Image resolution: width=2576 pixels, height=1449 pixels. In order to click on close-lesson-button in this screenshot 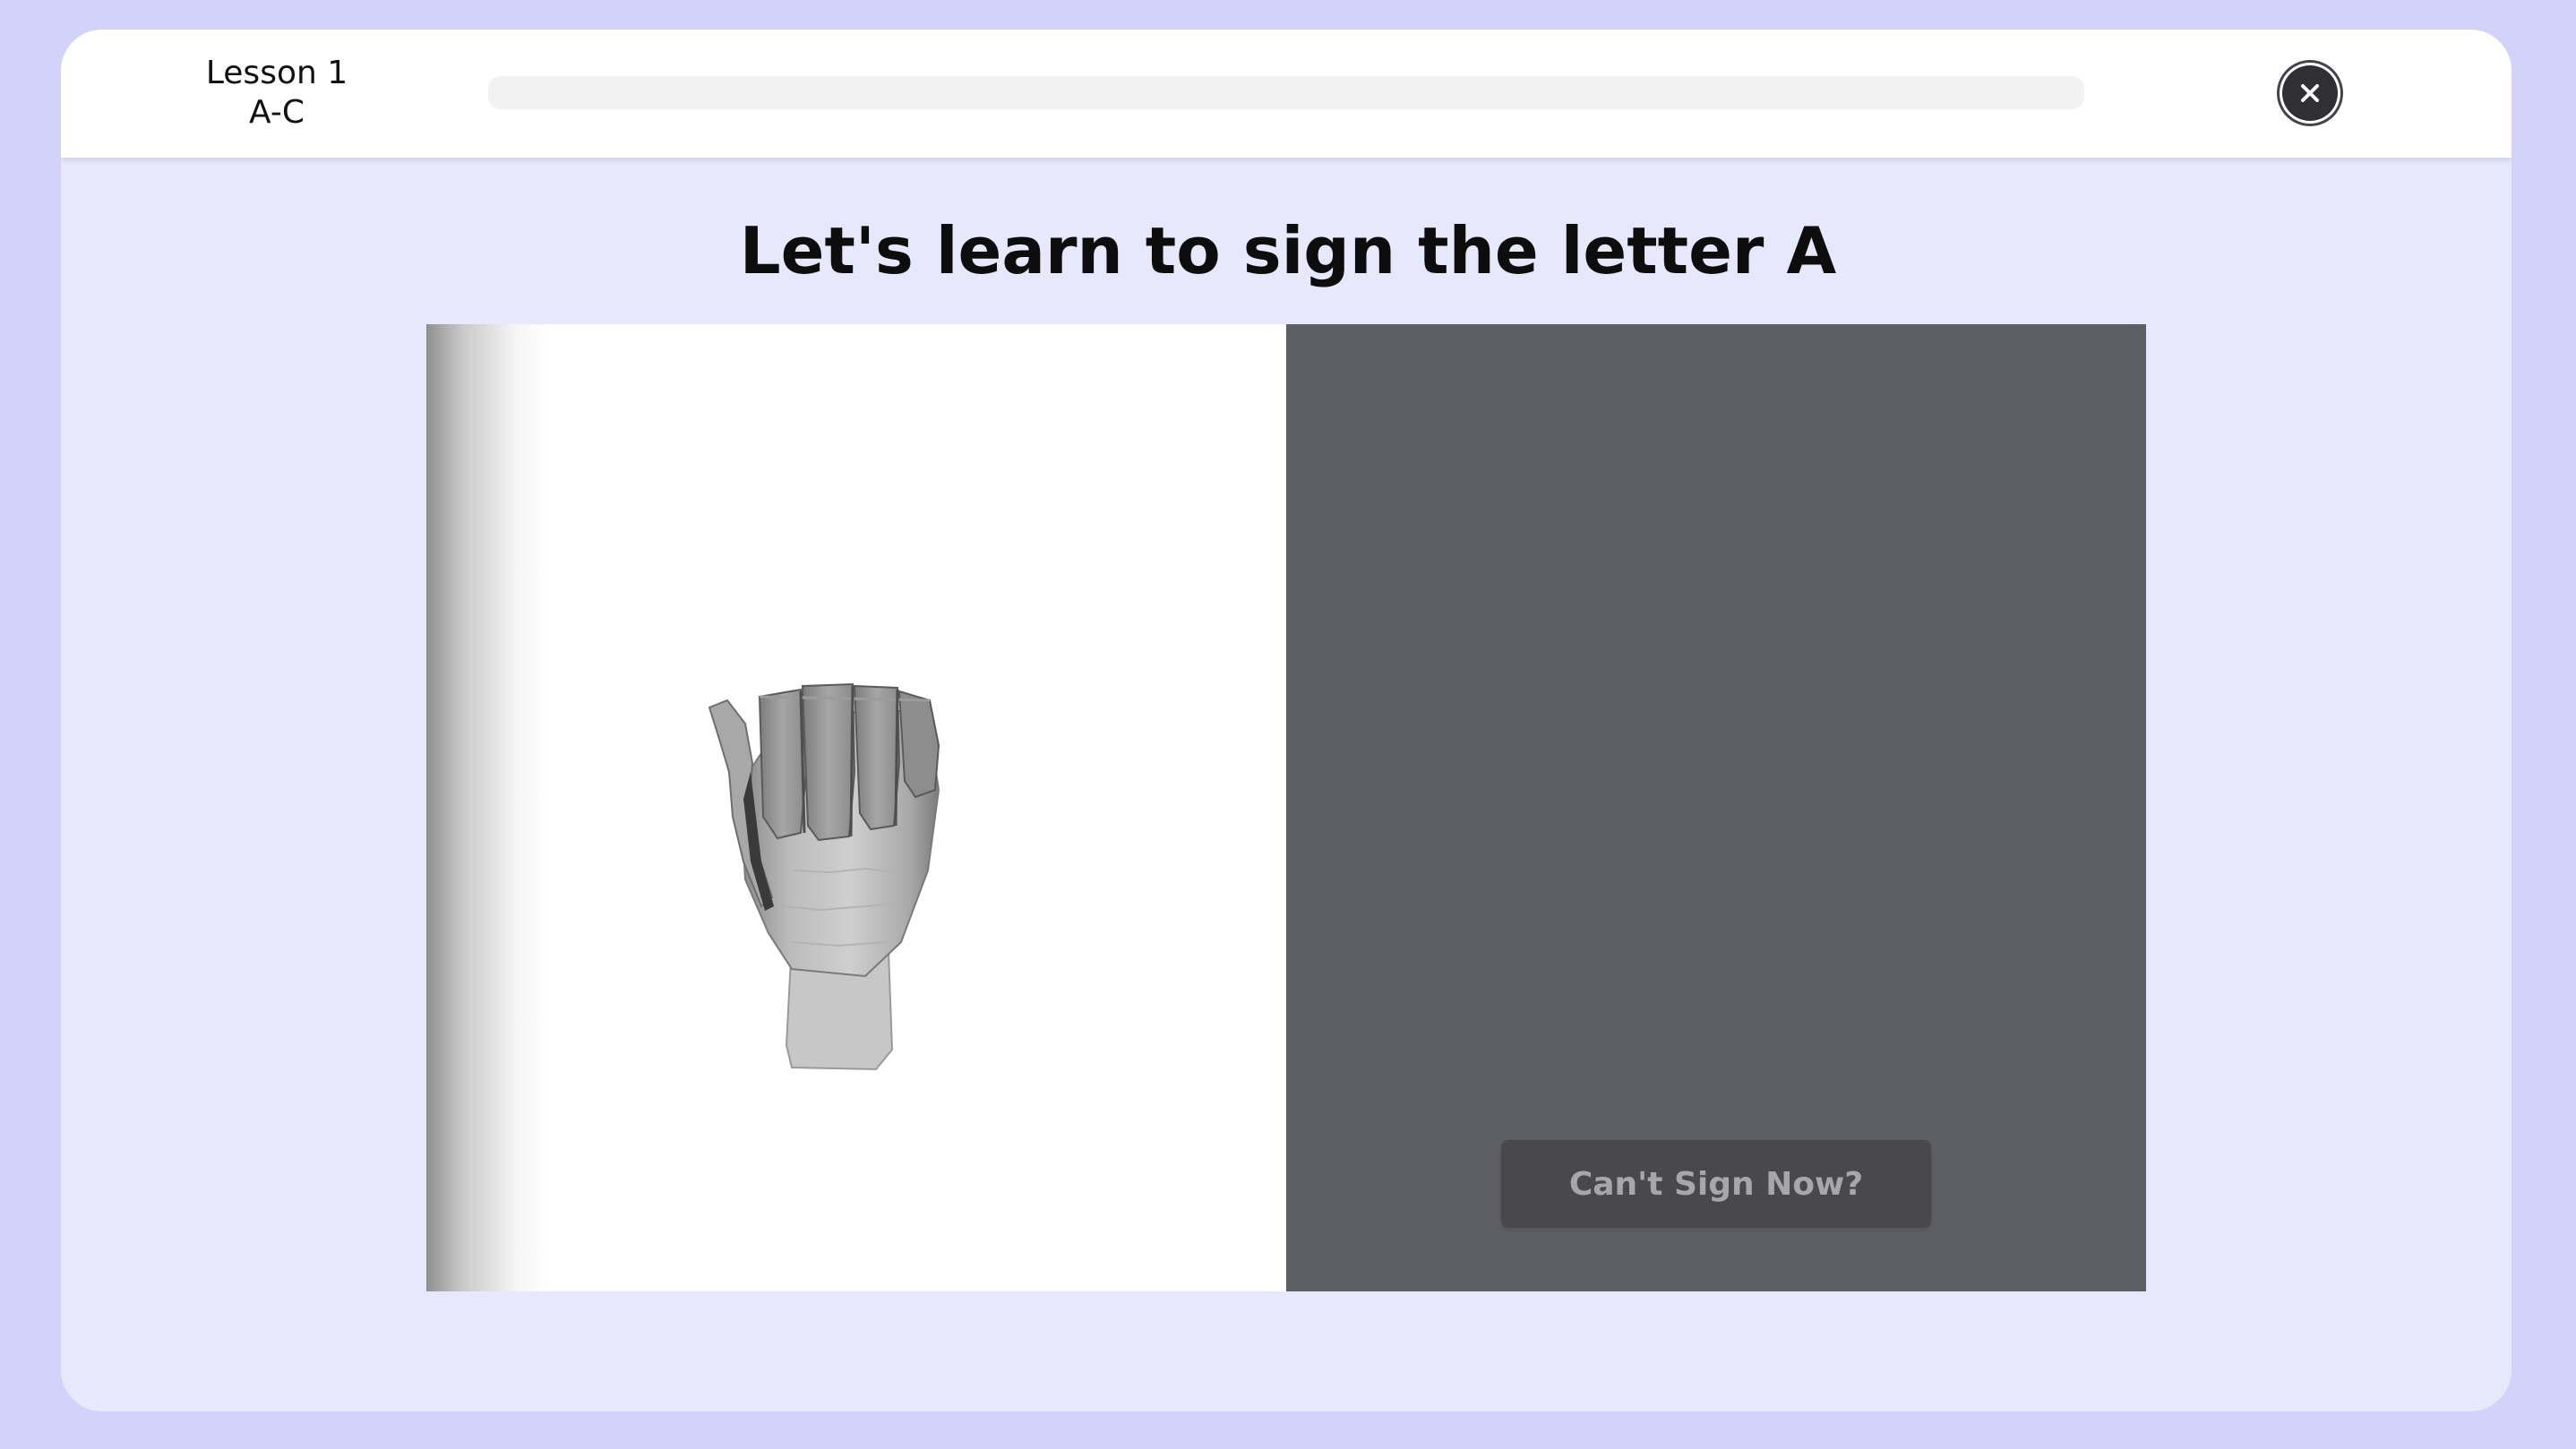, I will do `click(2310, 93)`.